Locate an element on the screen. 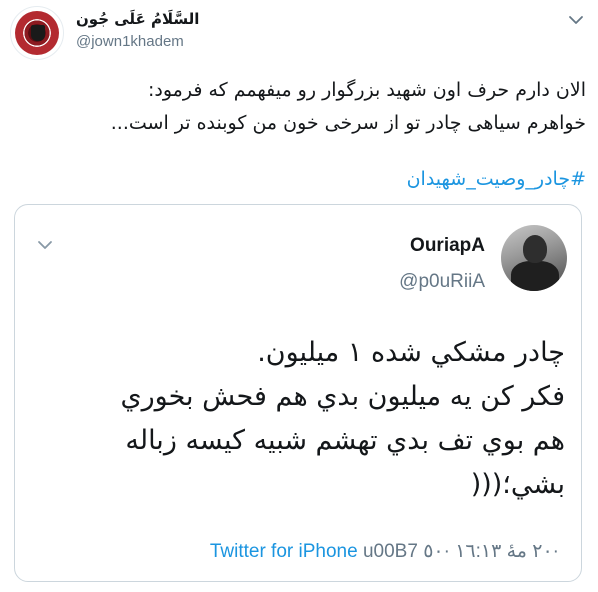 The height and width of the screenshot is (592, 598). hashtag-link: #چادر_وصیت_شهیدان is located at coordinates (496, 179).